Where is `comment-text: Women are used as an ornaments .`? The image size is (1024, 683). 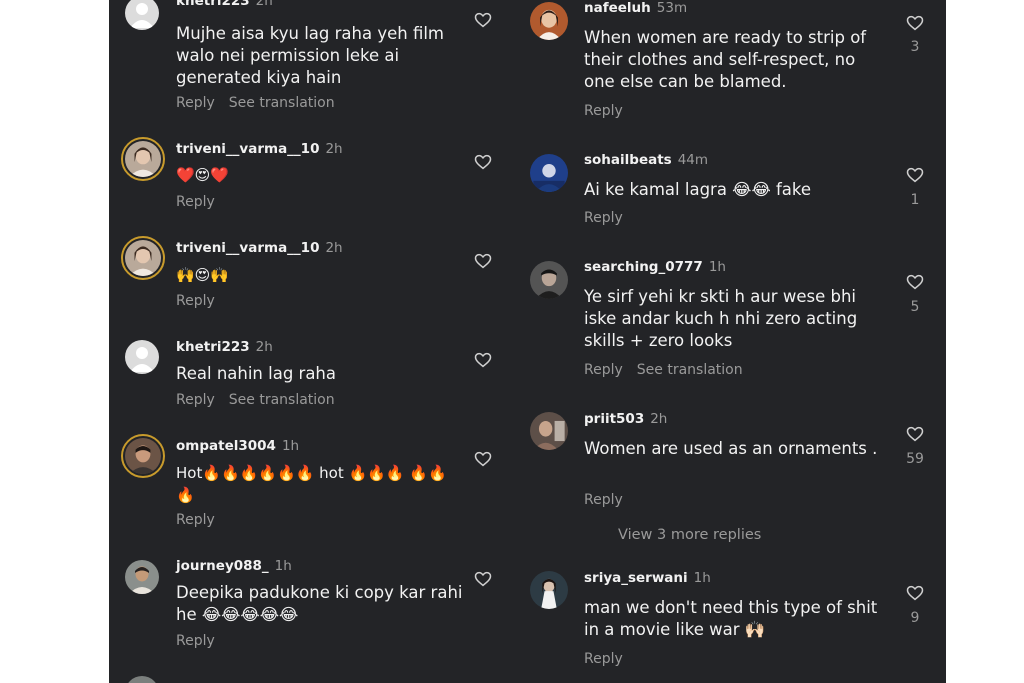 comment-text: Women are used as an ornaments . is located at coordinates (731, 448).